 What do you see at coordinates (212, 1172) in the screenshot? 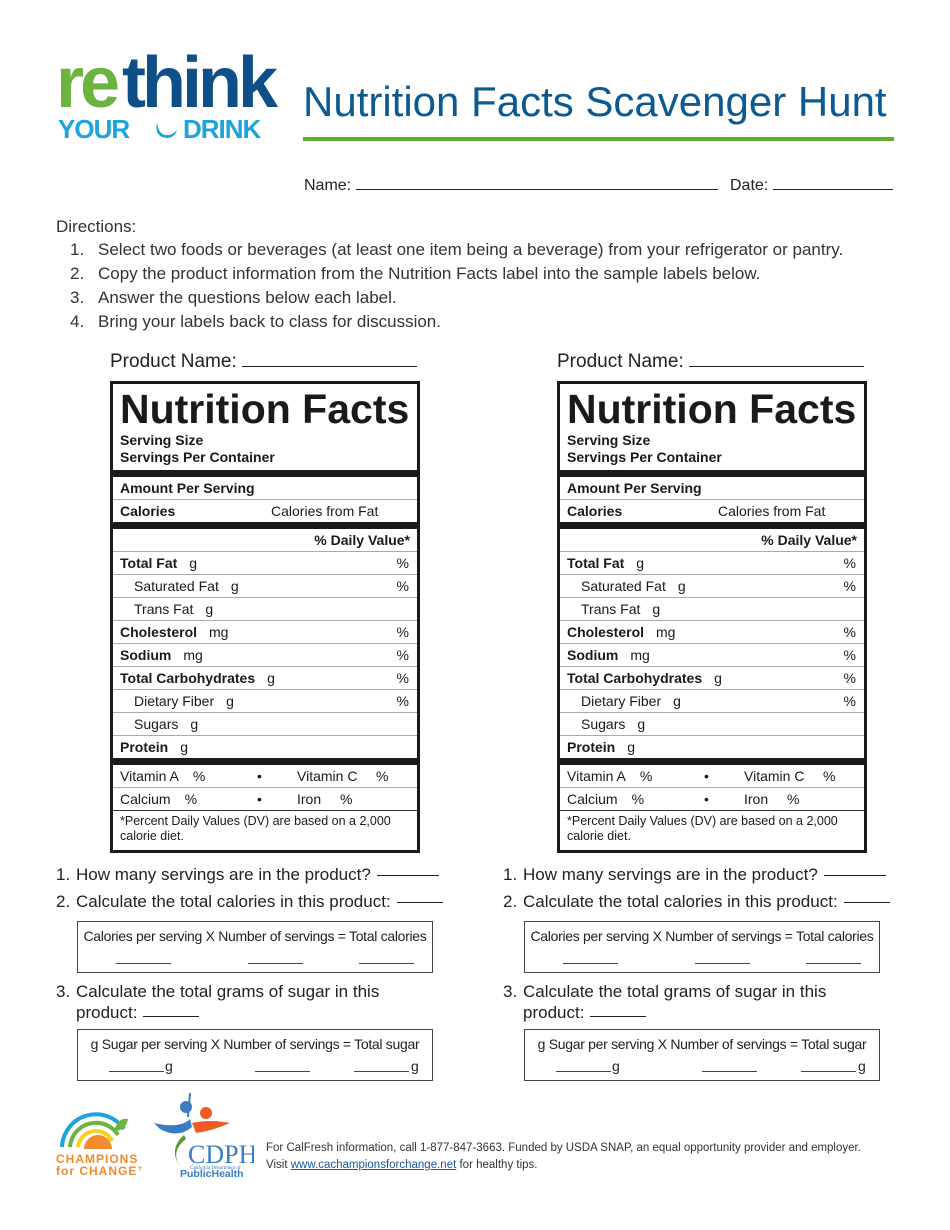
I see `public-health-text: PublicHealth` at bounding box center [212, 1172].